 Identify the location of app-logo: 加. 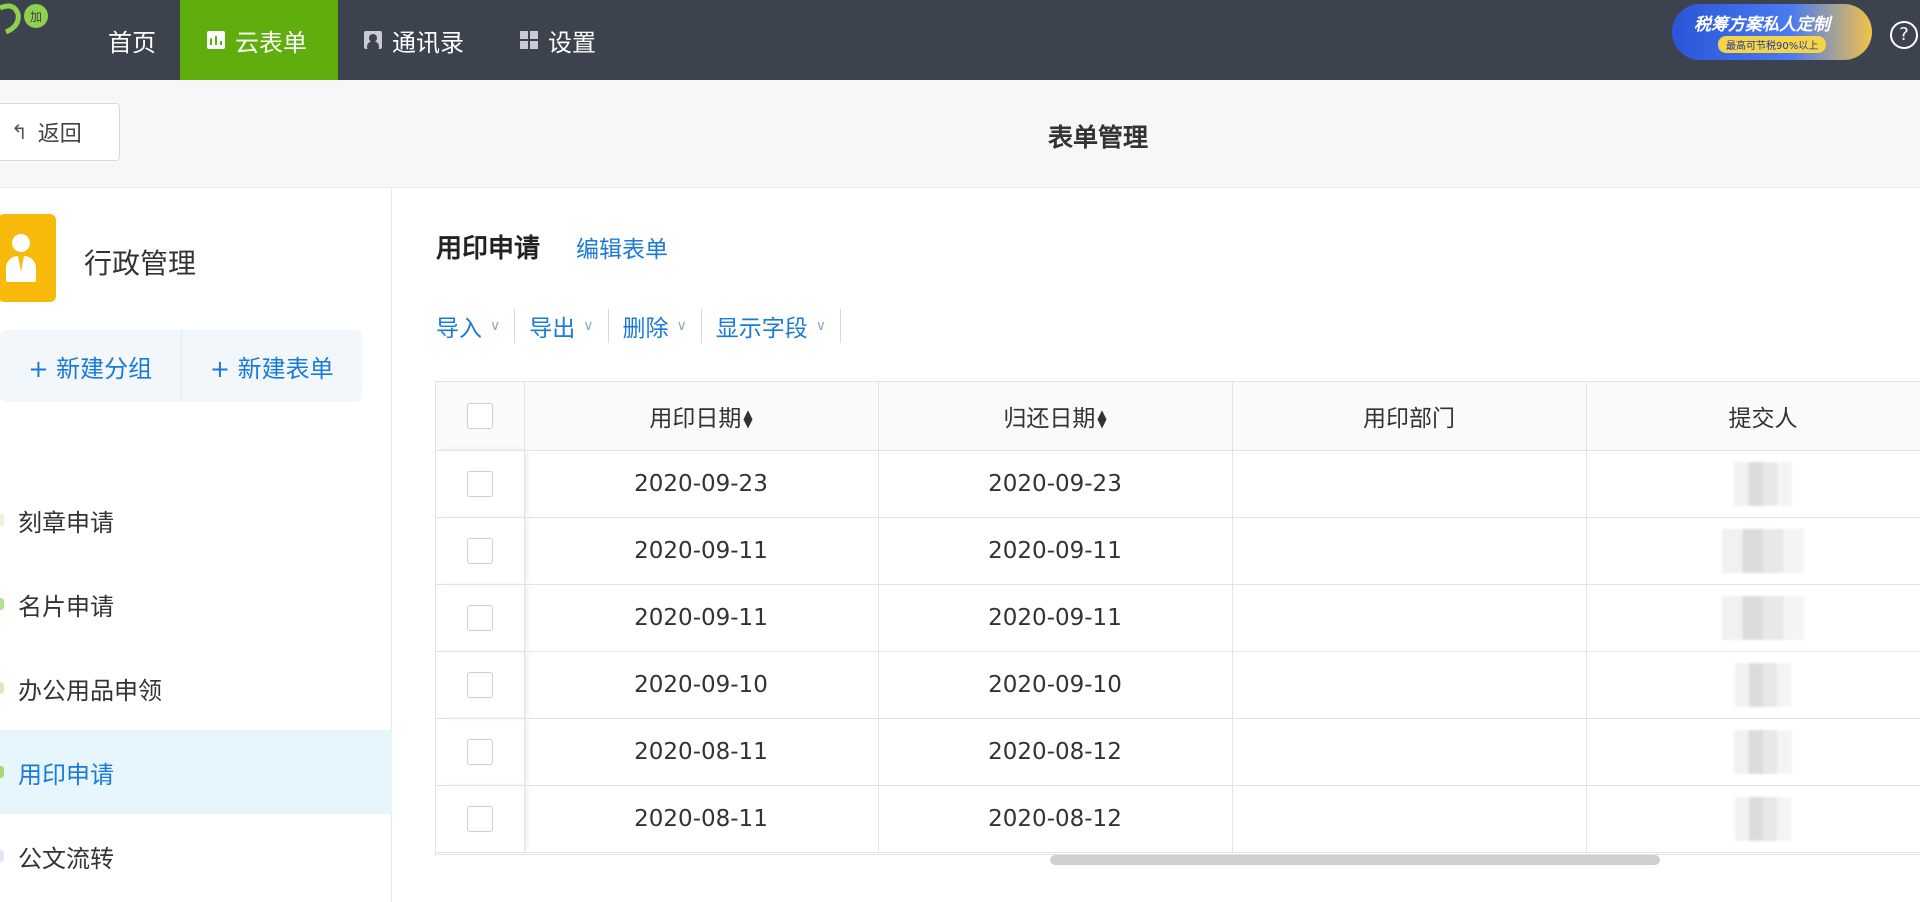
(24, 21).